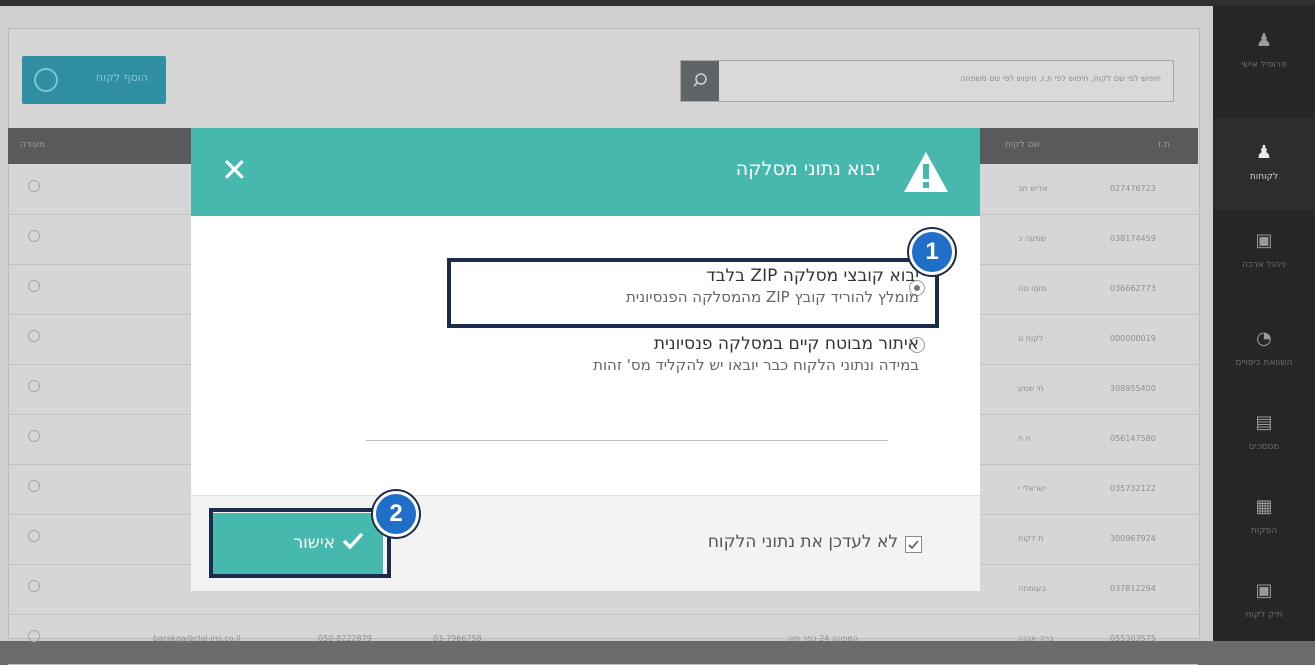  I want to click on highlight-confirm-button, so click(300, 543).